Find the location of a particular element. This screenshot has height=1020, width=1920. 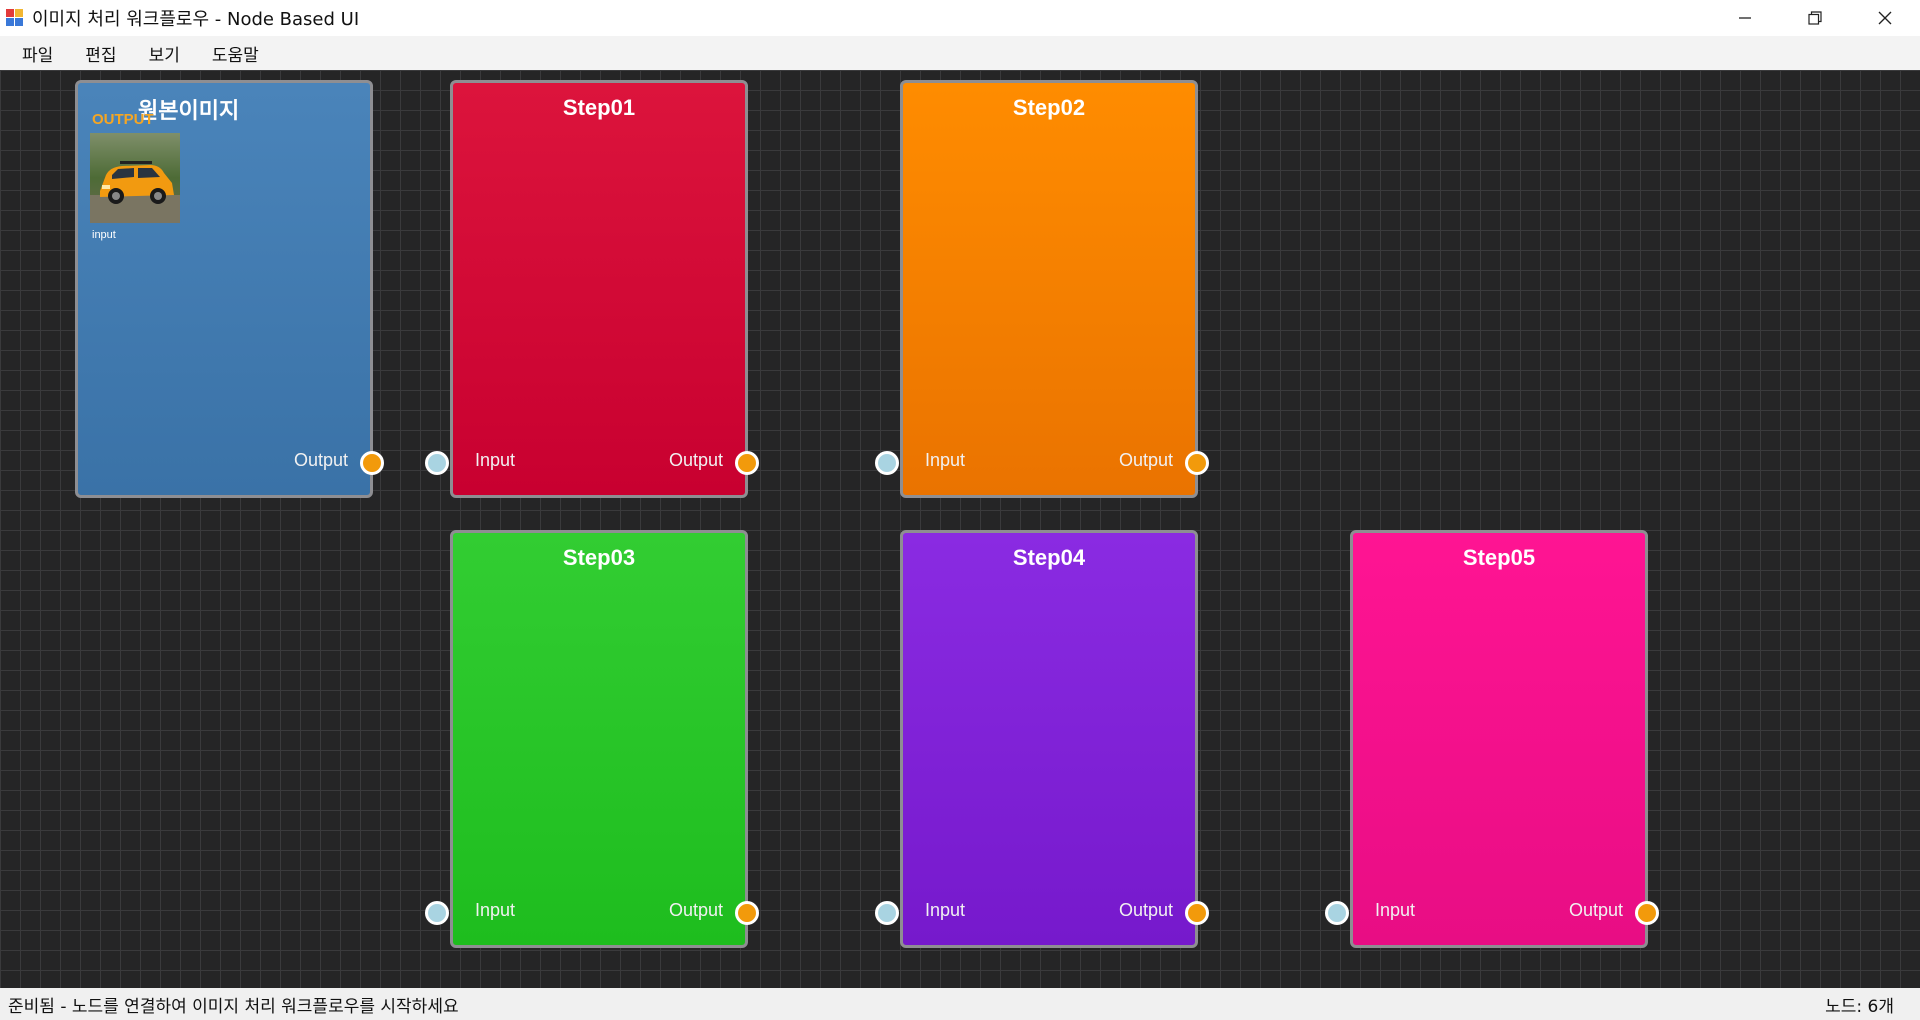

minimize-button is located at coordinates (1745, 18).